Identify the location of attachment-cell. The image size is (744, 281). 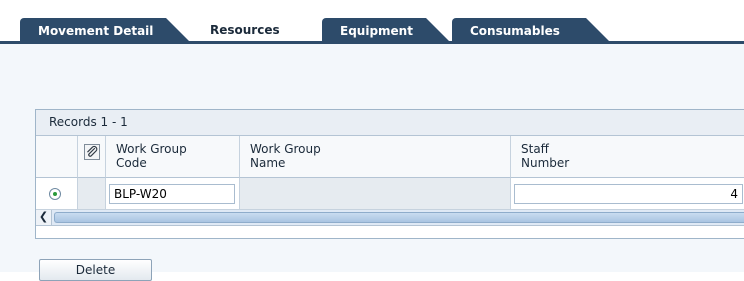
(92, 194).